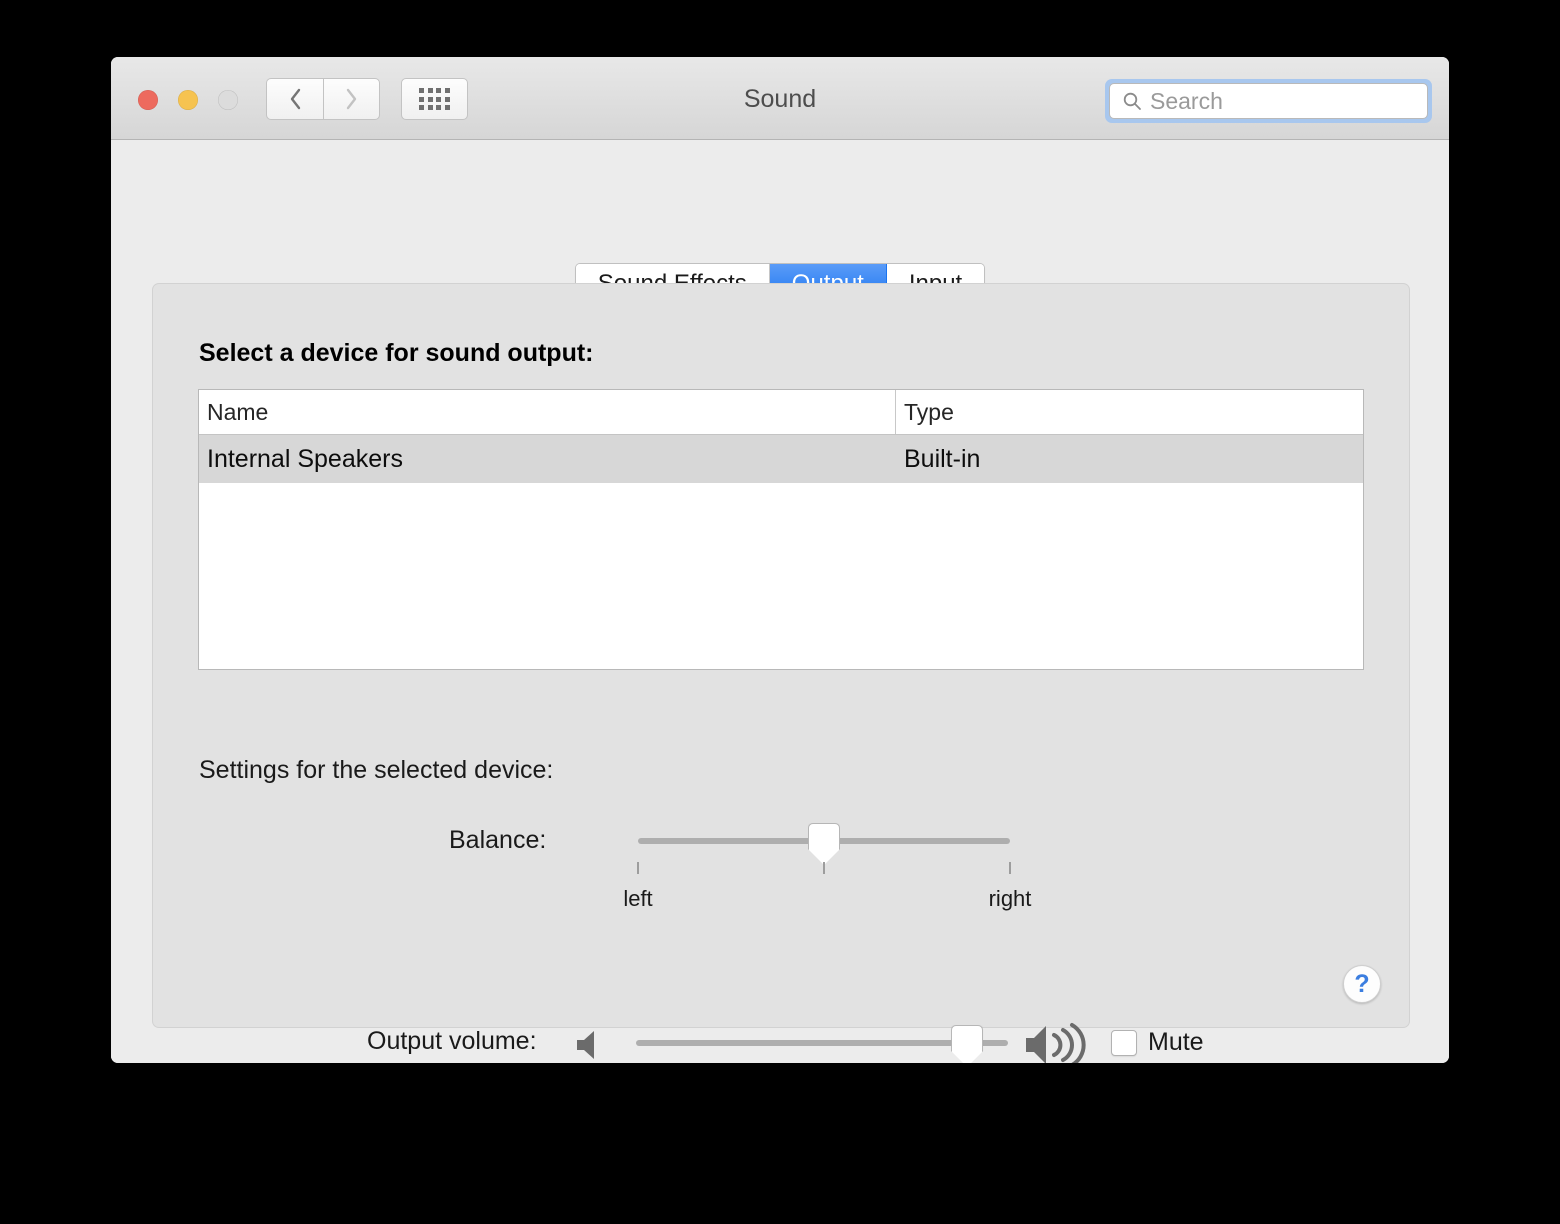 Image resolution: width=1560 pixels, height=1224 pixels. Describe the element at coordinates (824, 844) in the screenshot. I see `balance-slider-thumb` at that location.